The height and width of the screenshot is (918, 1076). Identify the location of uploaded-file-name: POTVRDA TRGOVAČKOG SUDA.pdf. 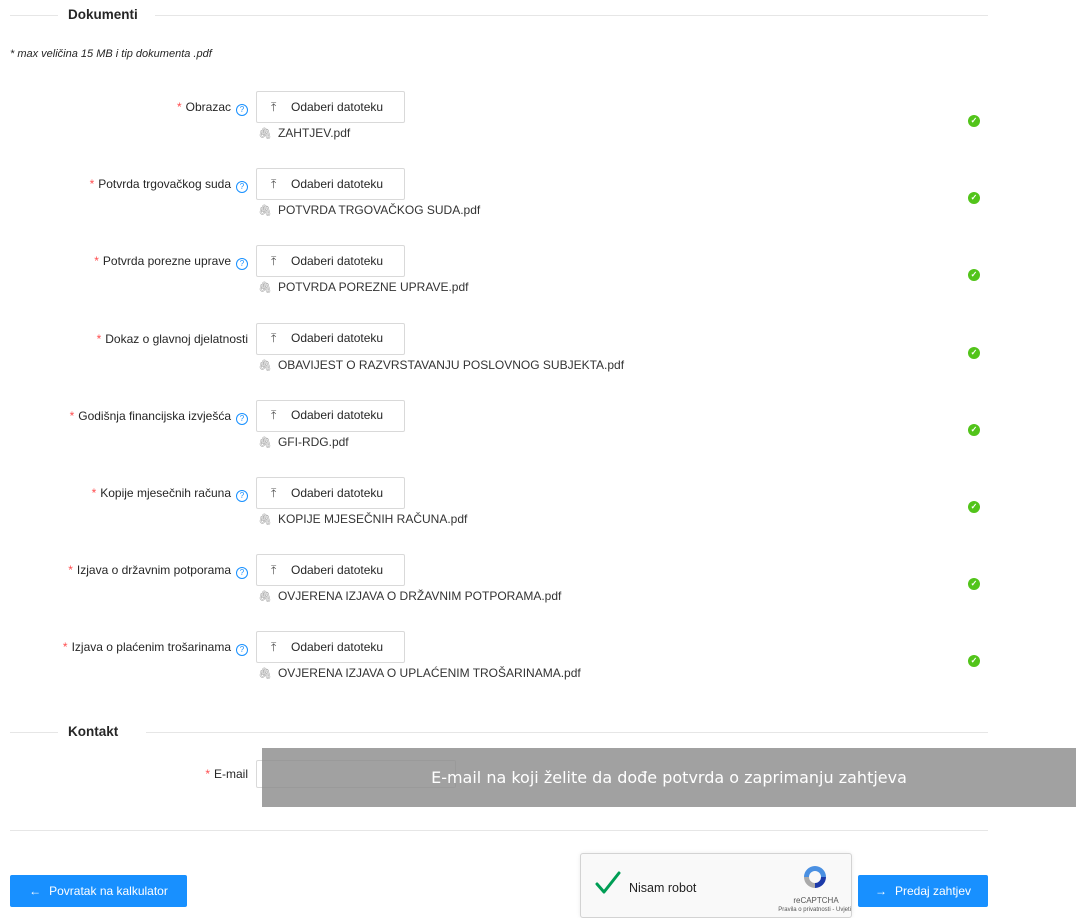
(379, 210).